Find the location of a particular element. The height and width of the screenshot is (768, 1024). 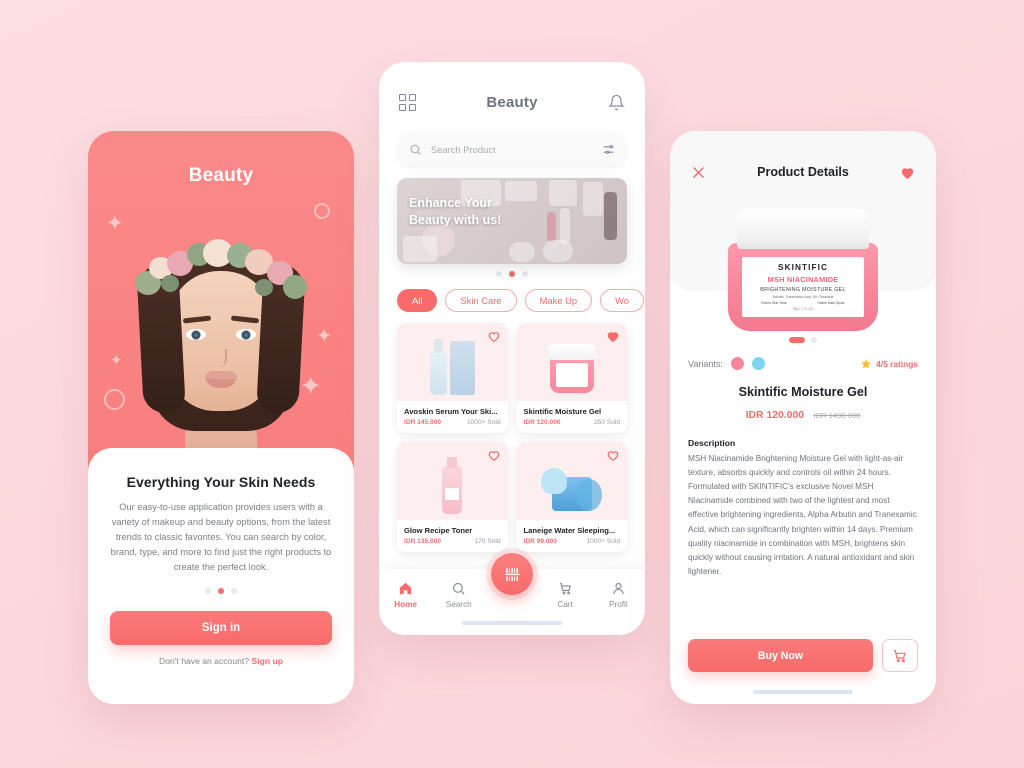

image-pagination is located at coordinates (803, 340).